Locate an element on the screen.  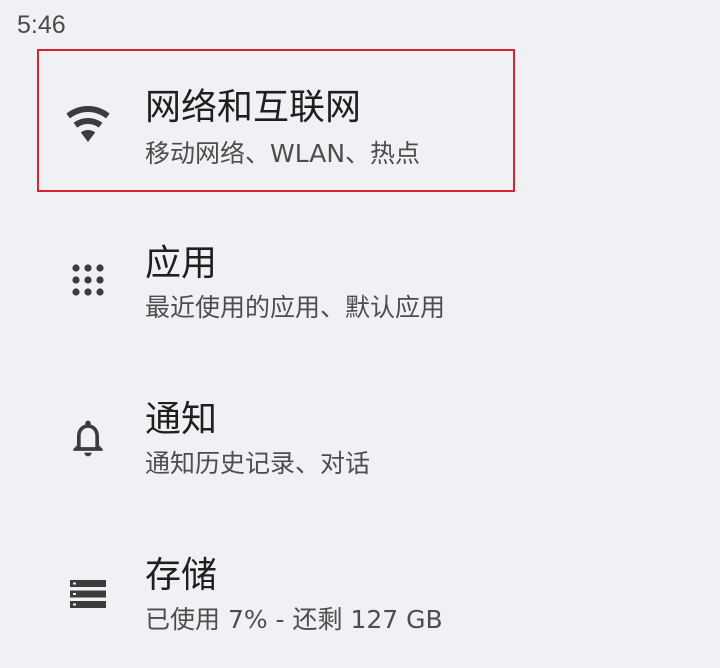
network-title: 网络和互联网 is located at coordinates (253, 107).